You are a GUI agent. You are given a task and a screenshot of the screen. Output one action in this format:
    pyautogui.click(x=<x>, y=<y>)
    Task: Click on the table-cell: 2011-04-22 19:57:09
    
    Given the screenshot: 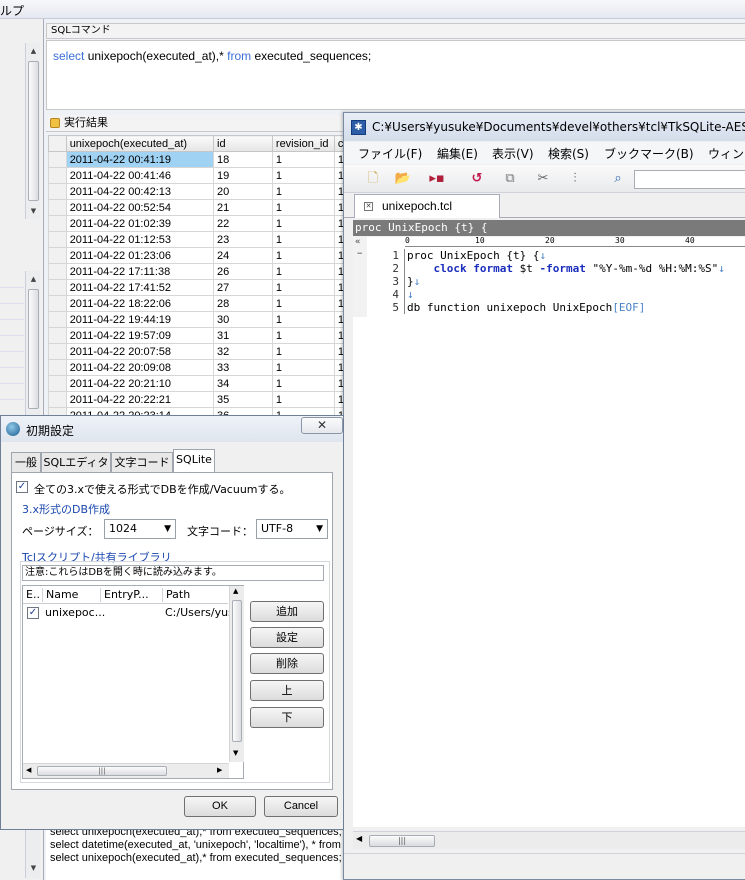 What is the action you would take?
    pyautogui.click(x=140, y=335)
    